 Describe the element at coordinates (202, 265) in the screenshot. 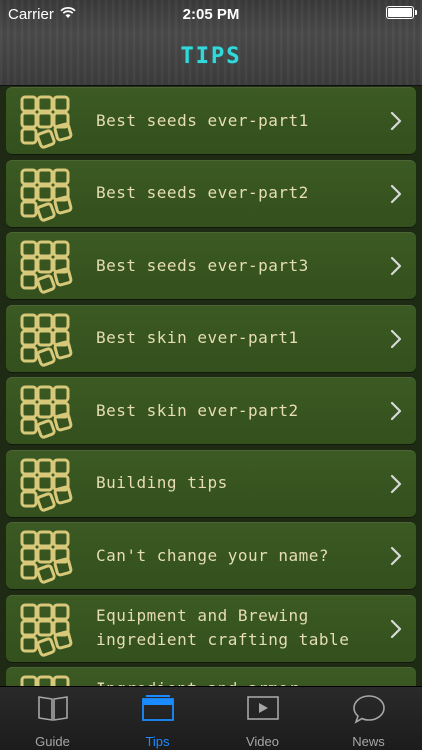

I see `list-item-label: Best seeds ever-part3` at that location.